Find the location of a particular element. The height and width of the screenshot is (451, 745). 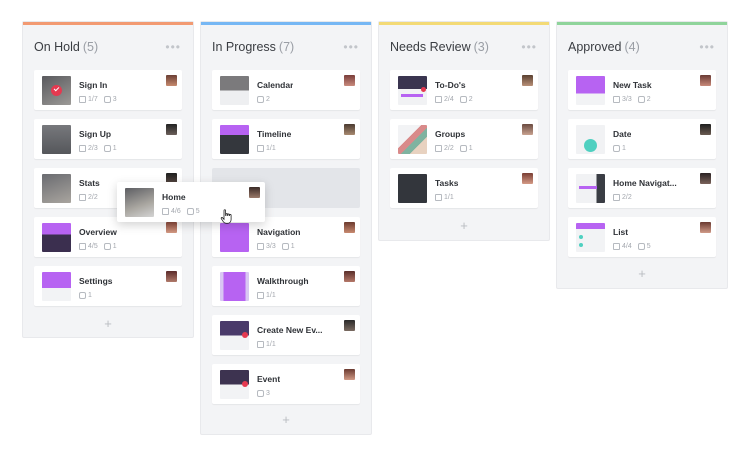

card-meta: 3 is located at coordinates (263, 393).